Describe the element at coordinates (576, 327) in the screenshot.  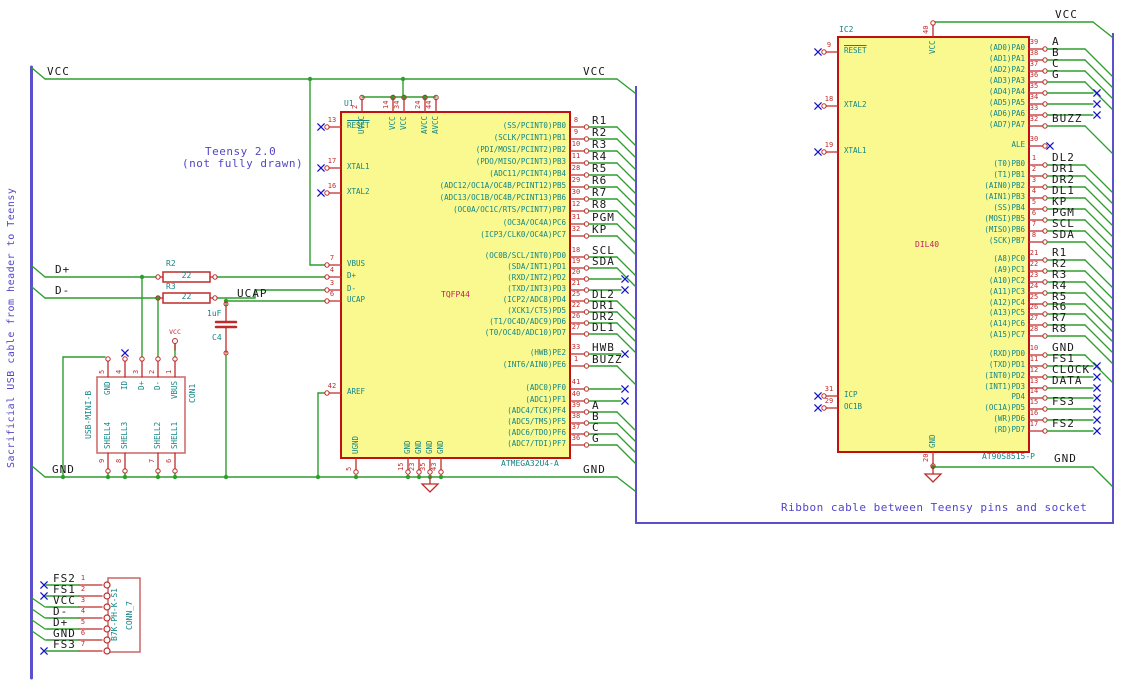
I see `u1-pin-number: 27` at that location.